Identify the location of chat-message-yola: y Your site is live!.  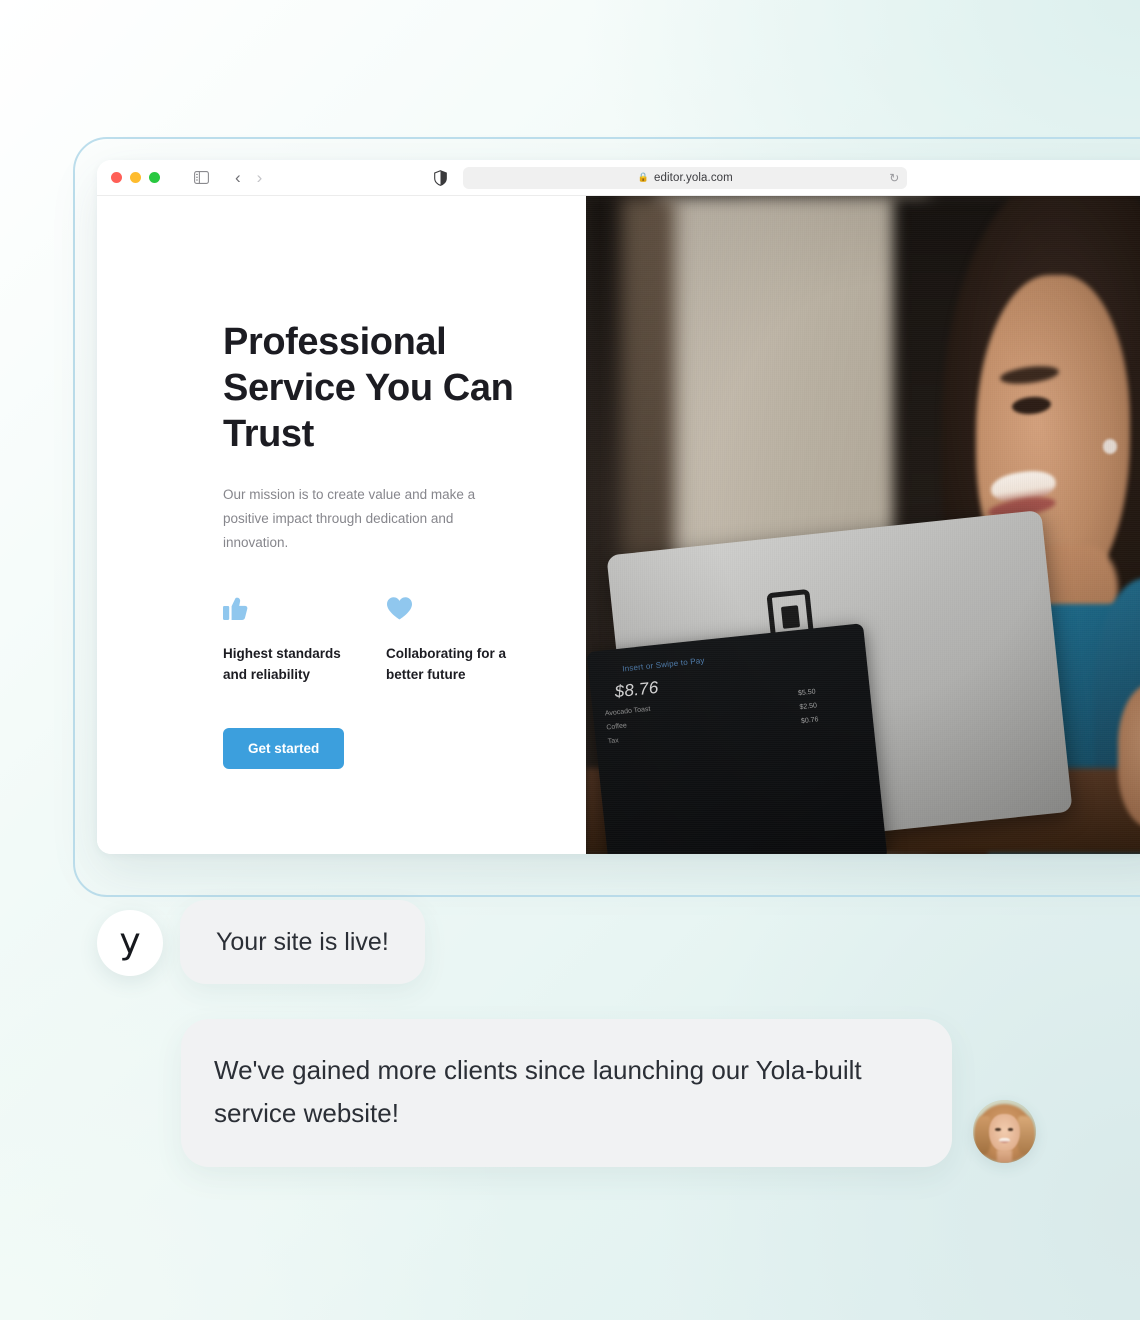
(261, 942).